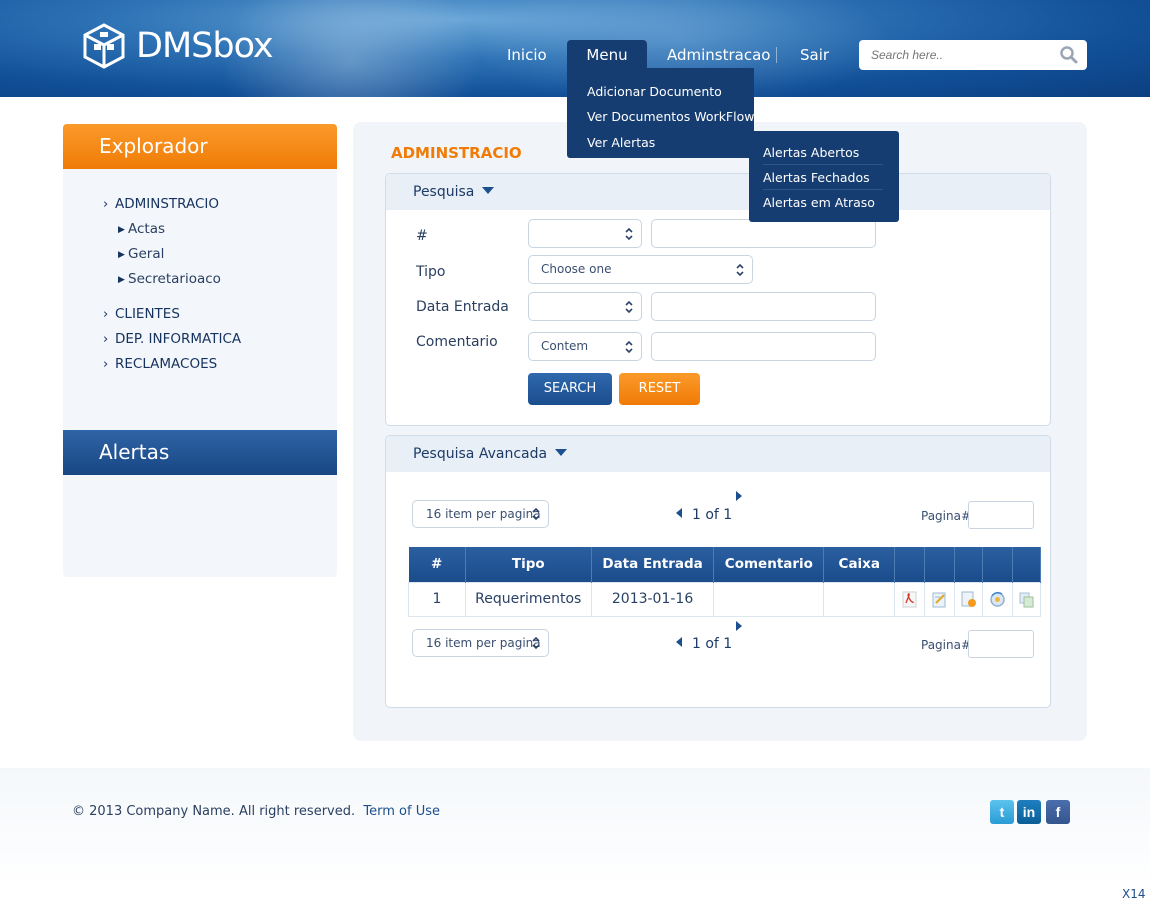 Image resolution: width=1150 pixels, height=901 pixels. What do you see at coordinates (172, 339) in the screenshot?
I see `tree-item-dep-informatica: › DEP. INFORMATICA` at bounding box center [172, 339].